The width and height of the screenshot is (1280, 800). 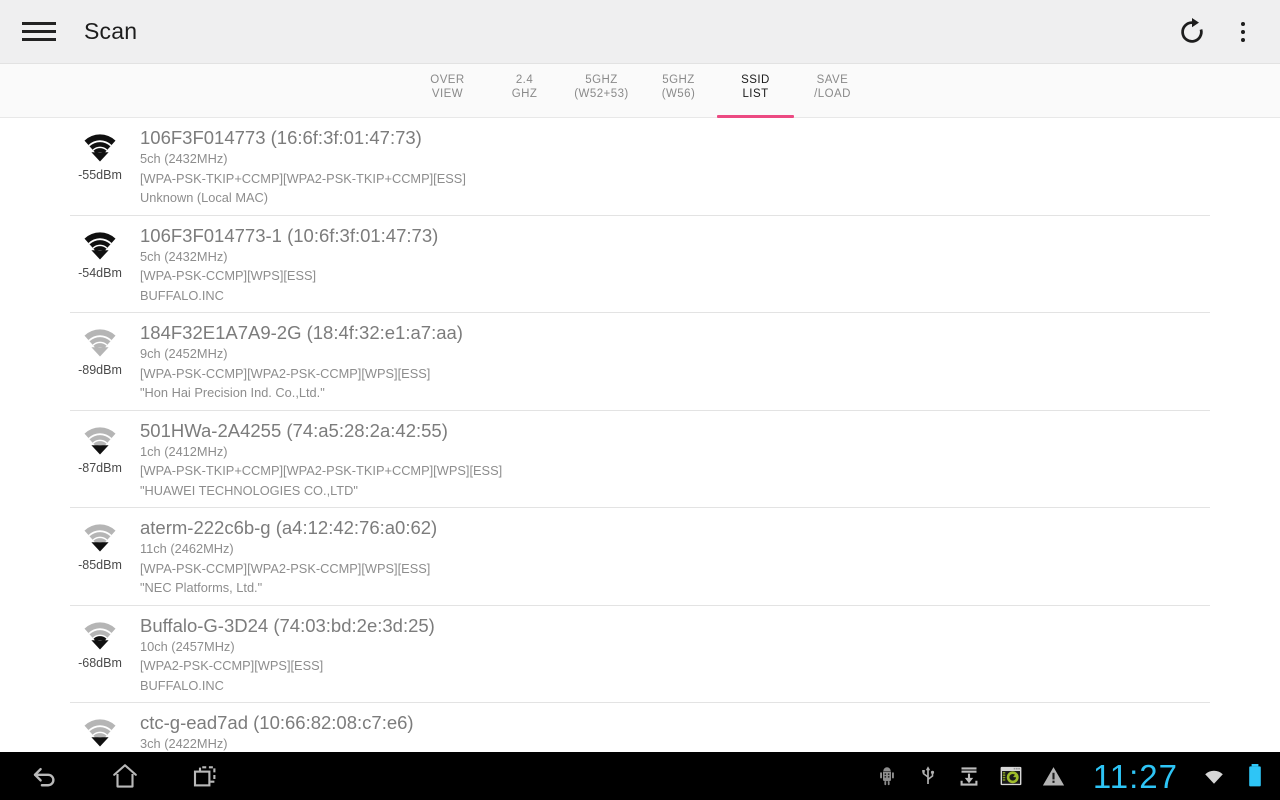 What do you see at coordinates (887, 776) in the screenshot?
I see `android-debug-icon` at bounding box center [887, 776].